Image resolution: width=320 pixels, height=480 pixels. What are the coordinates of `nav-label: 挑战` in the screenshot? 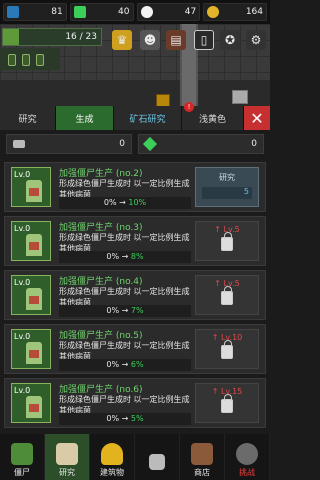 It's located at (247, 472).